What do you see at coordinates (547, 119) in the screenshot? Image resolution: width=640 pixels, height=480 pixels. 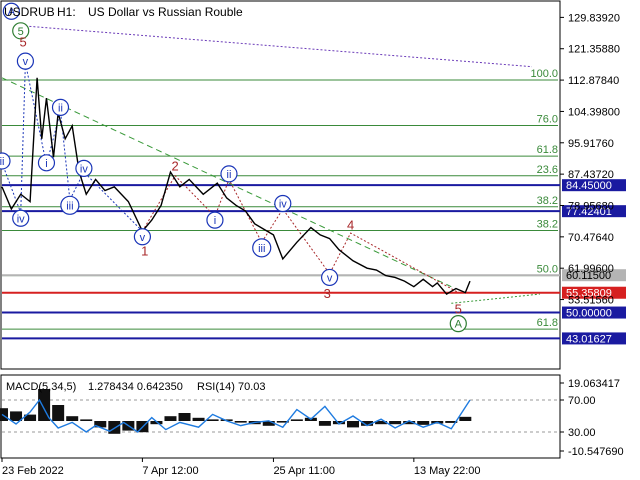 I see `fib-label: 76.0` at bounding box center [547, 119].